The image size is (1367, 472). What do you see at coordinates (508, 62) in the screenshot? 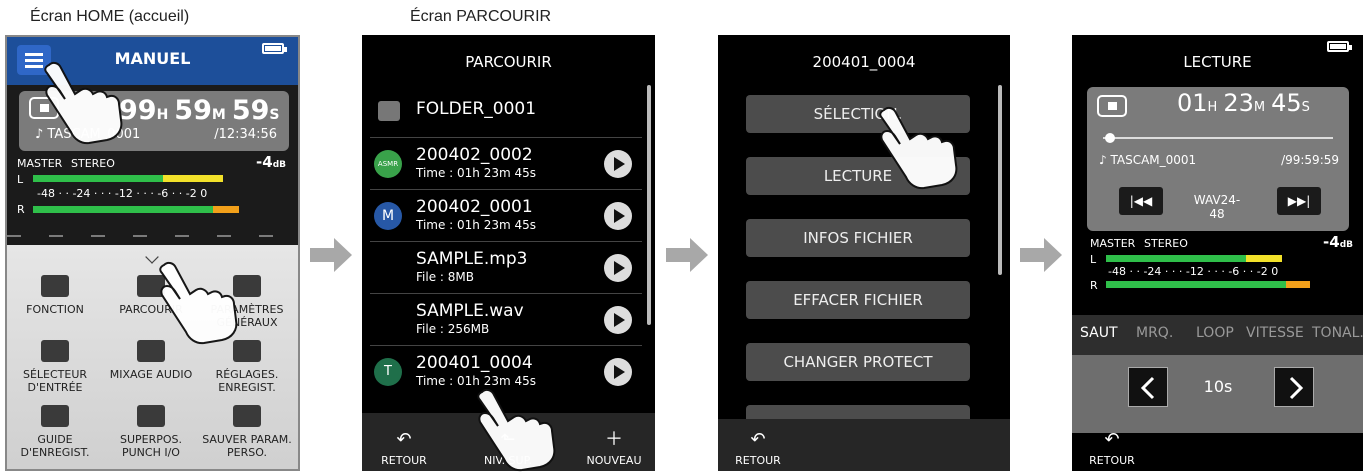
I see `browse-title: PARCOURIR` at bounding box center [508, 62].